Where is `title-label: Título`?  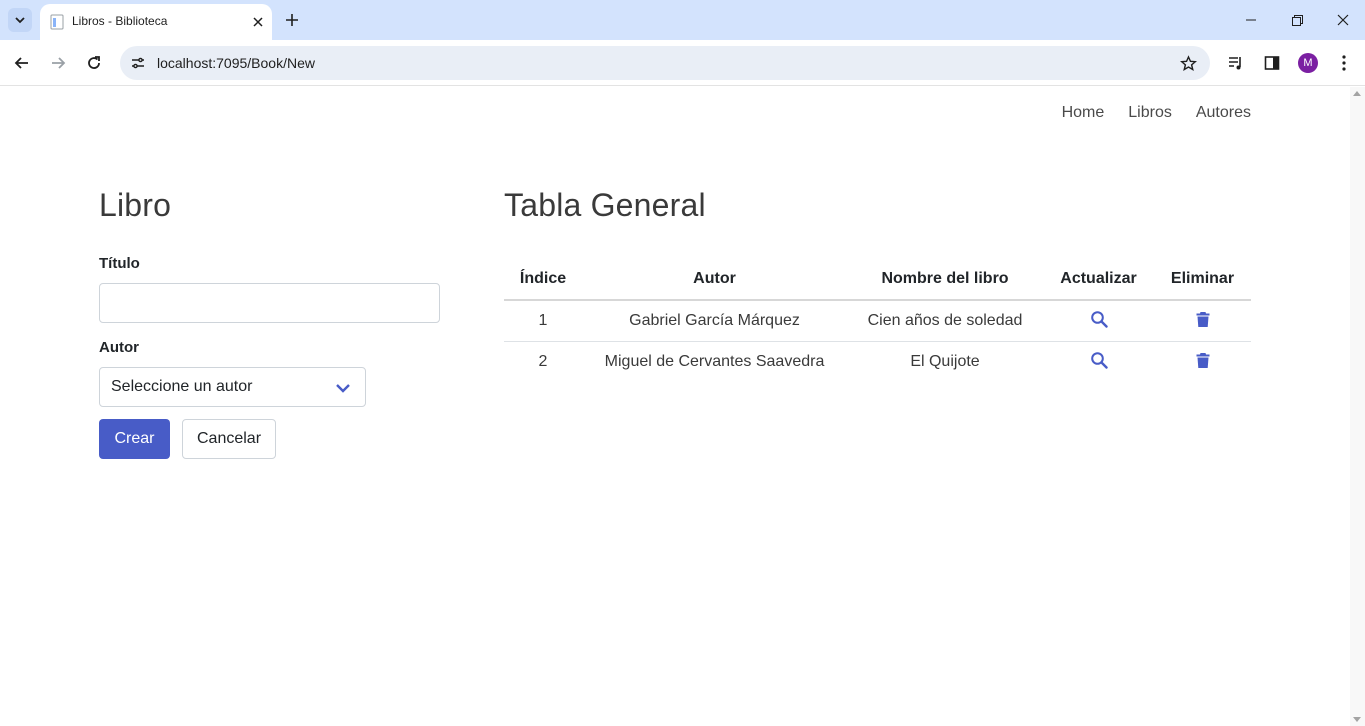 title-label: Título is located at coordinates (119, 263).